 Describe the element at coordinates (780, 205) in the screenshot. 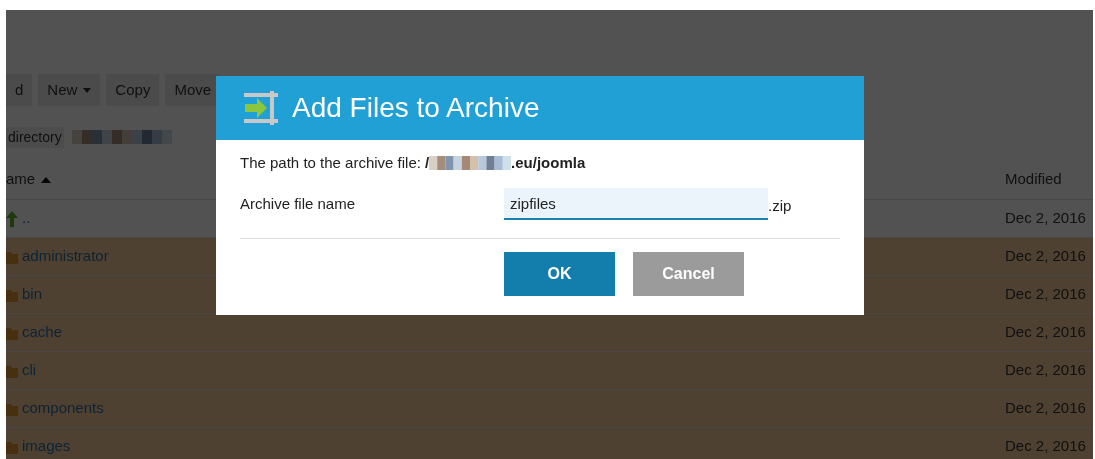

I see `extension-label: .zip` at that location.